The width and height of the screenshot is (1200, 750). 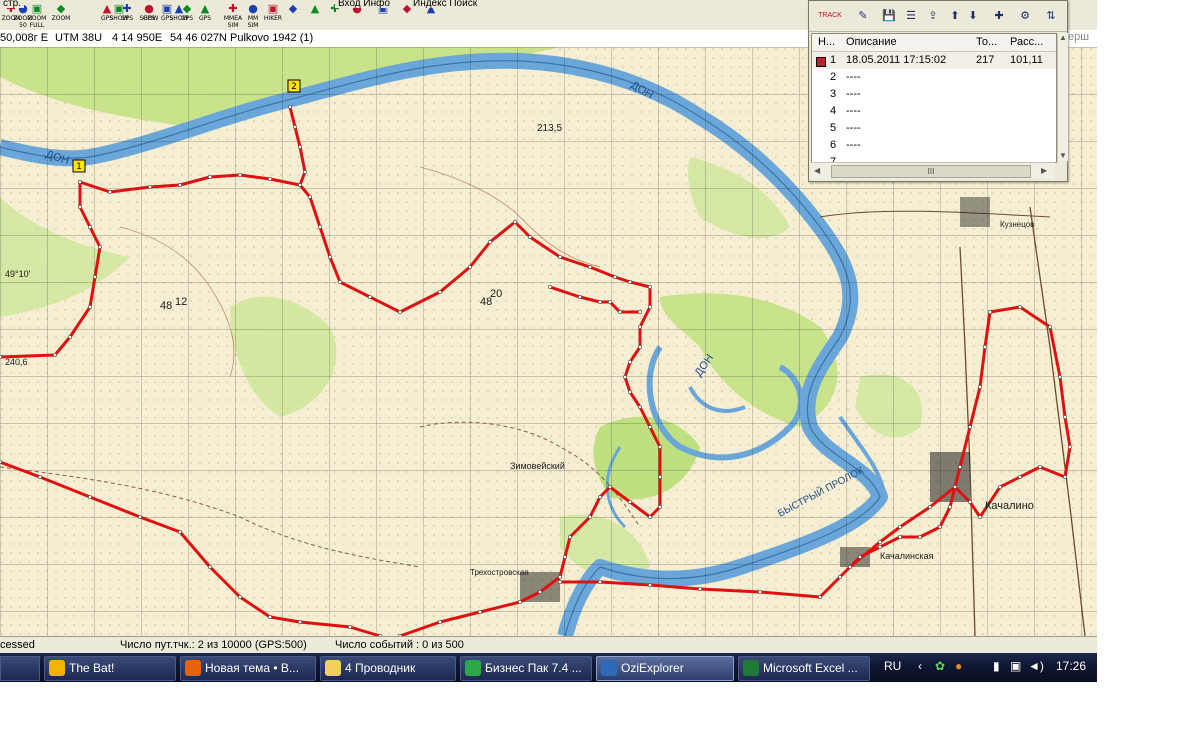 What do you see at coordinates (79, 166) in the screenshot?
I see `waypoint-1-marker: 1` at bounding box center [79, 166].